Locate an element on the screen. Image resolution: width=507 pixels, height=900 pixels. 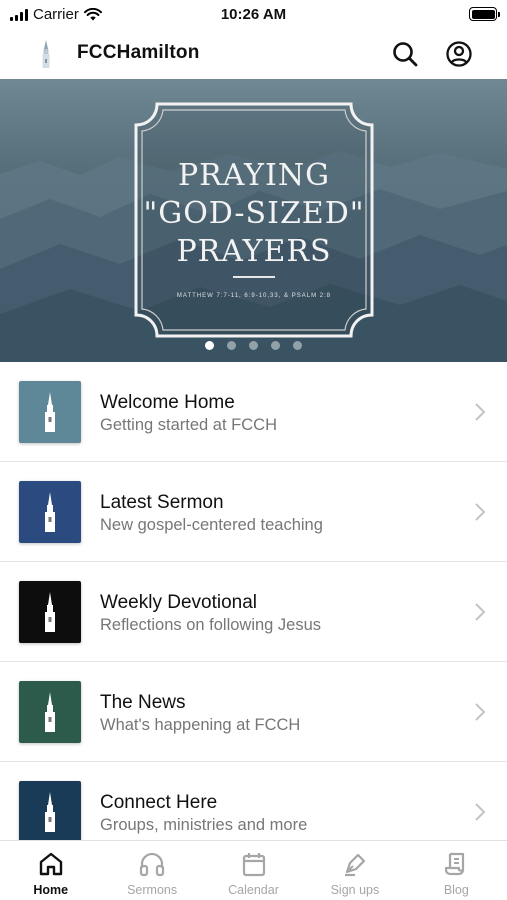
tab-sermons: Sermons is located at coordinates (151, 870).